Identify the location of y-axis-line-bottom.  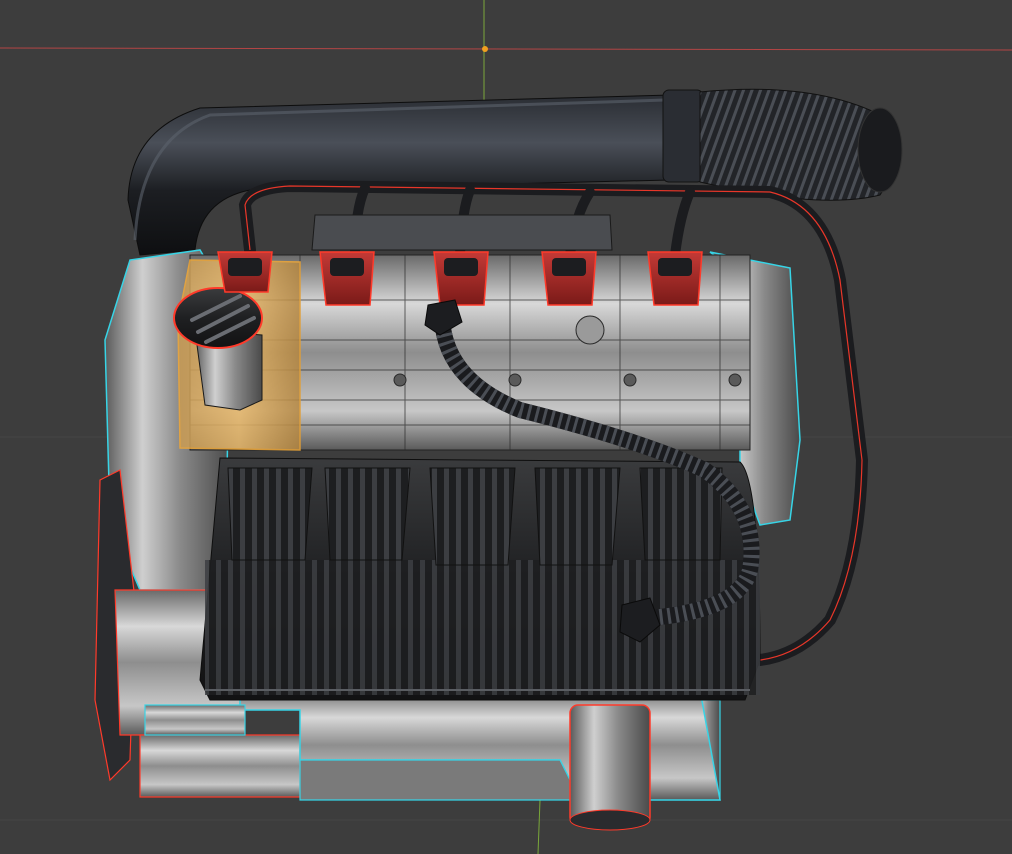
(539, 826).